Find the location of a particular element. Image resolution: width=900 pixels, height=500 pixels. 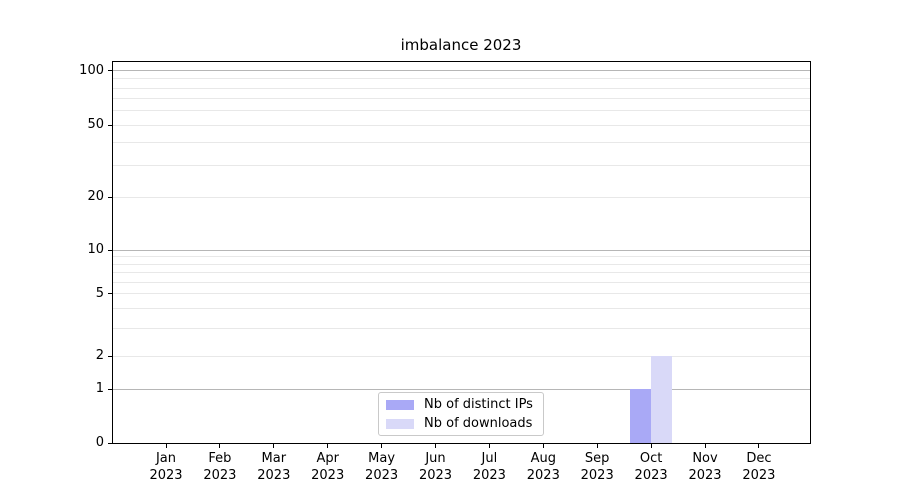

month-label: May is located at coordinates (382, 458).